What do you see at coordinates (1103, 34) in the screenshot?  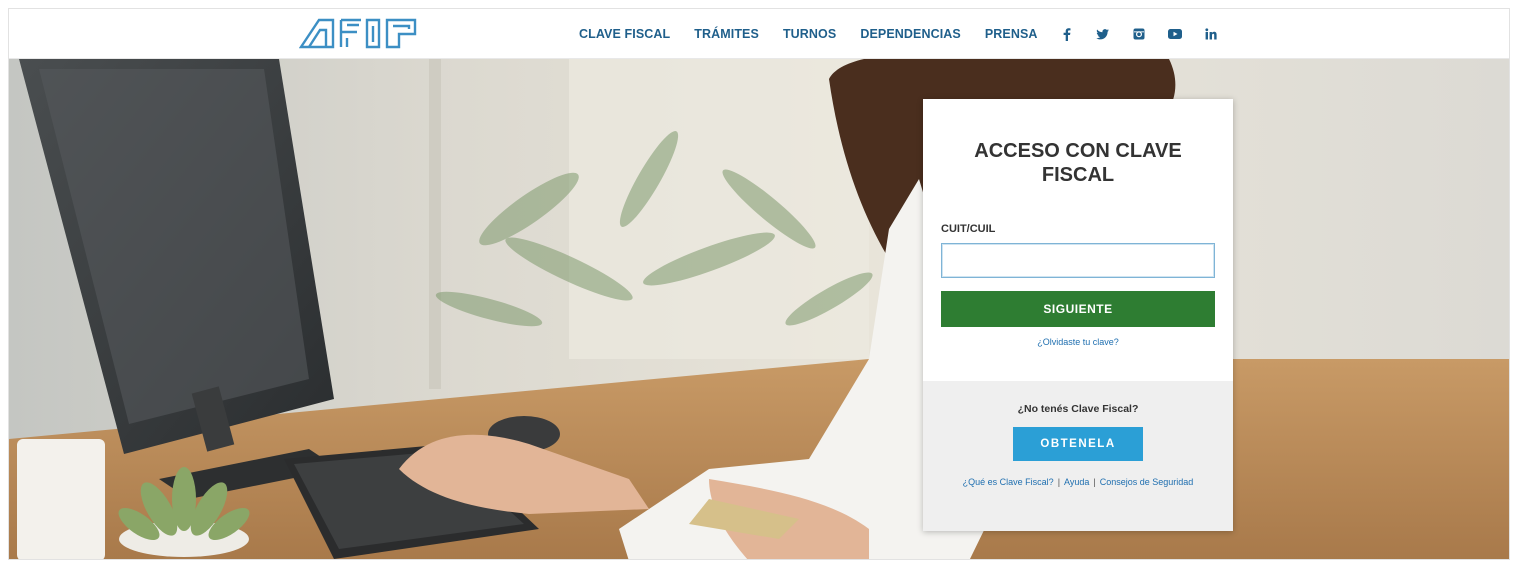 I see `twitter-icon` at bounding box center [1103, 34].